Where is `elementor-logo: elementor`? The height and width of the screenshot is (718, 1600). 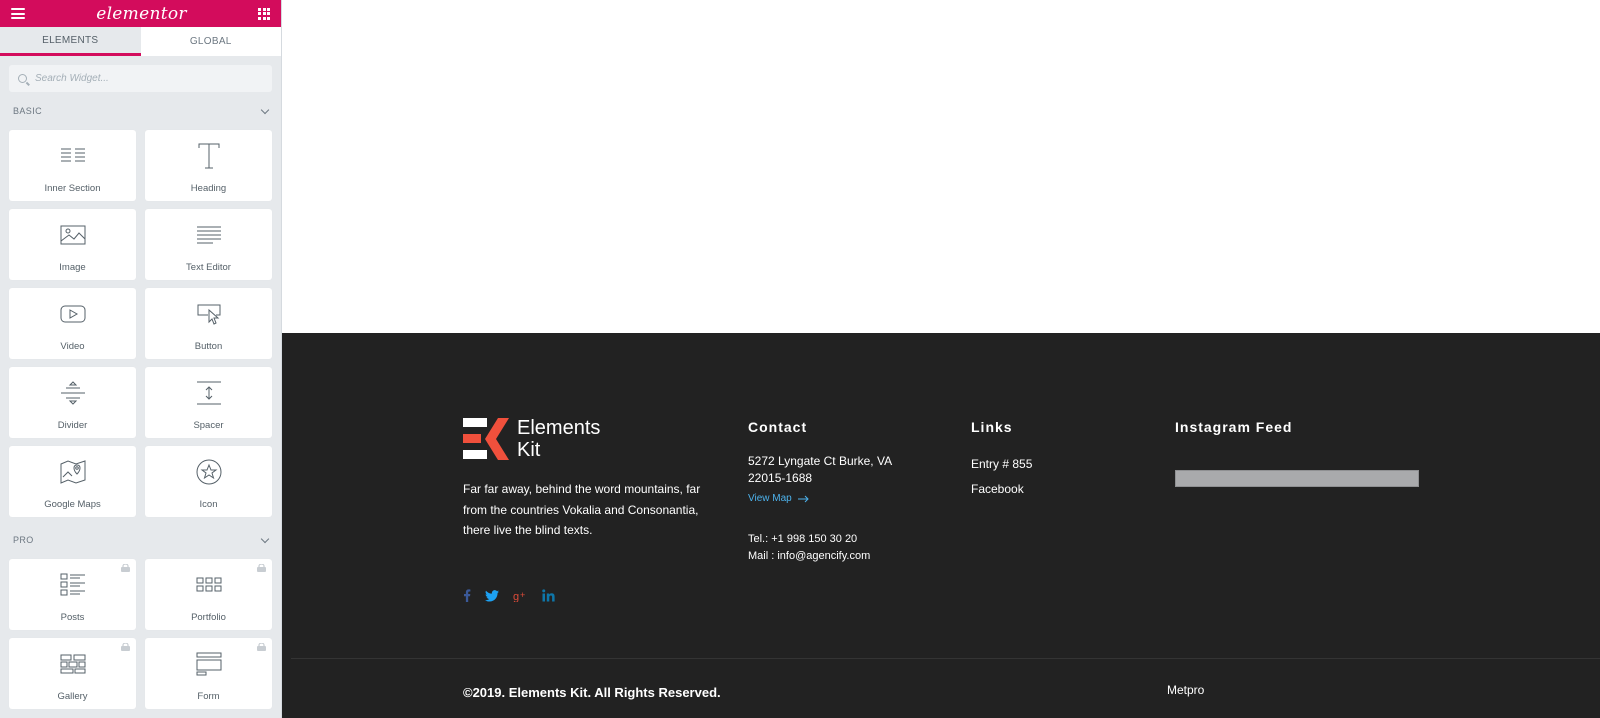 elementor-logo: elementor is located at coordinates (141, 13).